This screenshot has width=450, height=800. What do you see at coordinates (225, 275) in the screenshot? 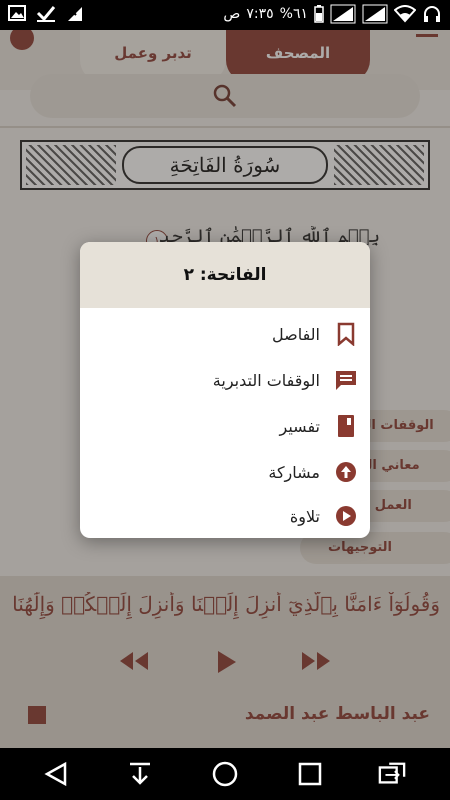
I see `dialog-title: الفاتحة: ٢` at bounding box center [225, 275].